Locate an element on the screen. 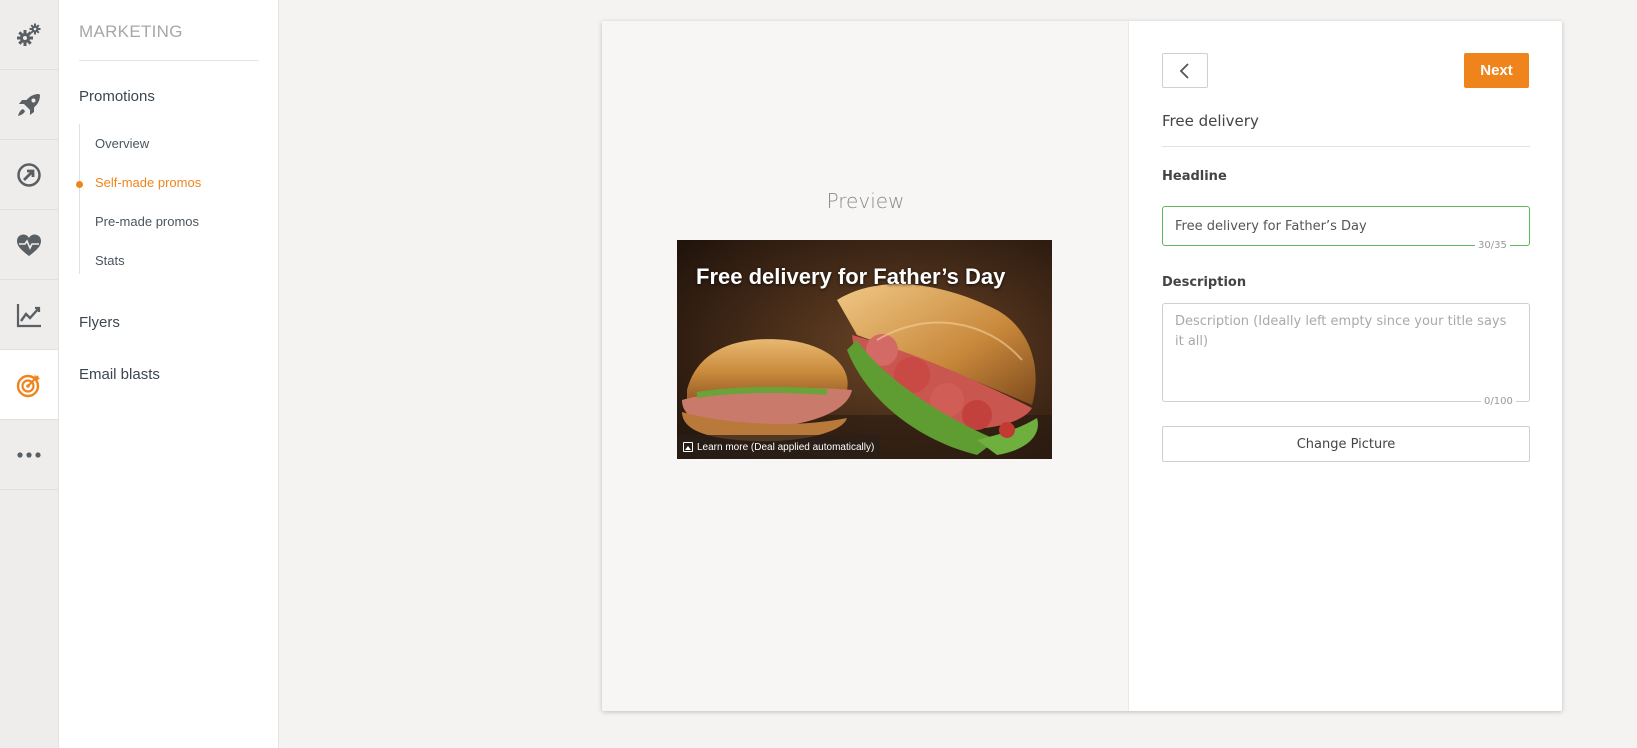 This screenshot has width=1637, height=748. next-button: Next is located at coordinates (1496, 70).